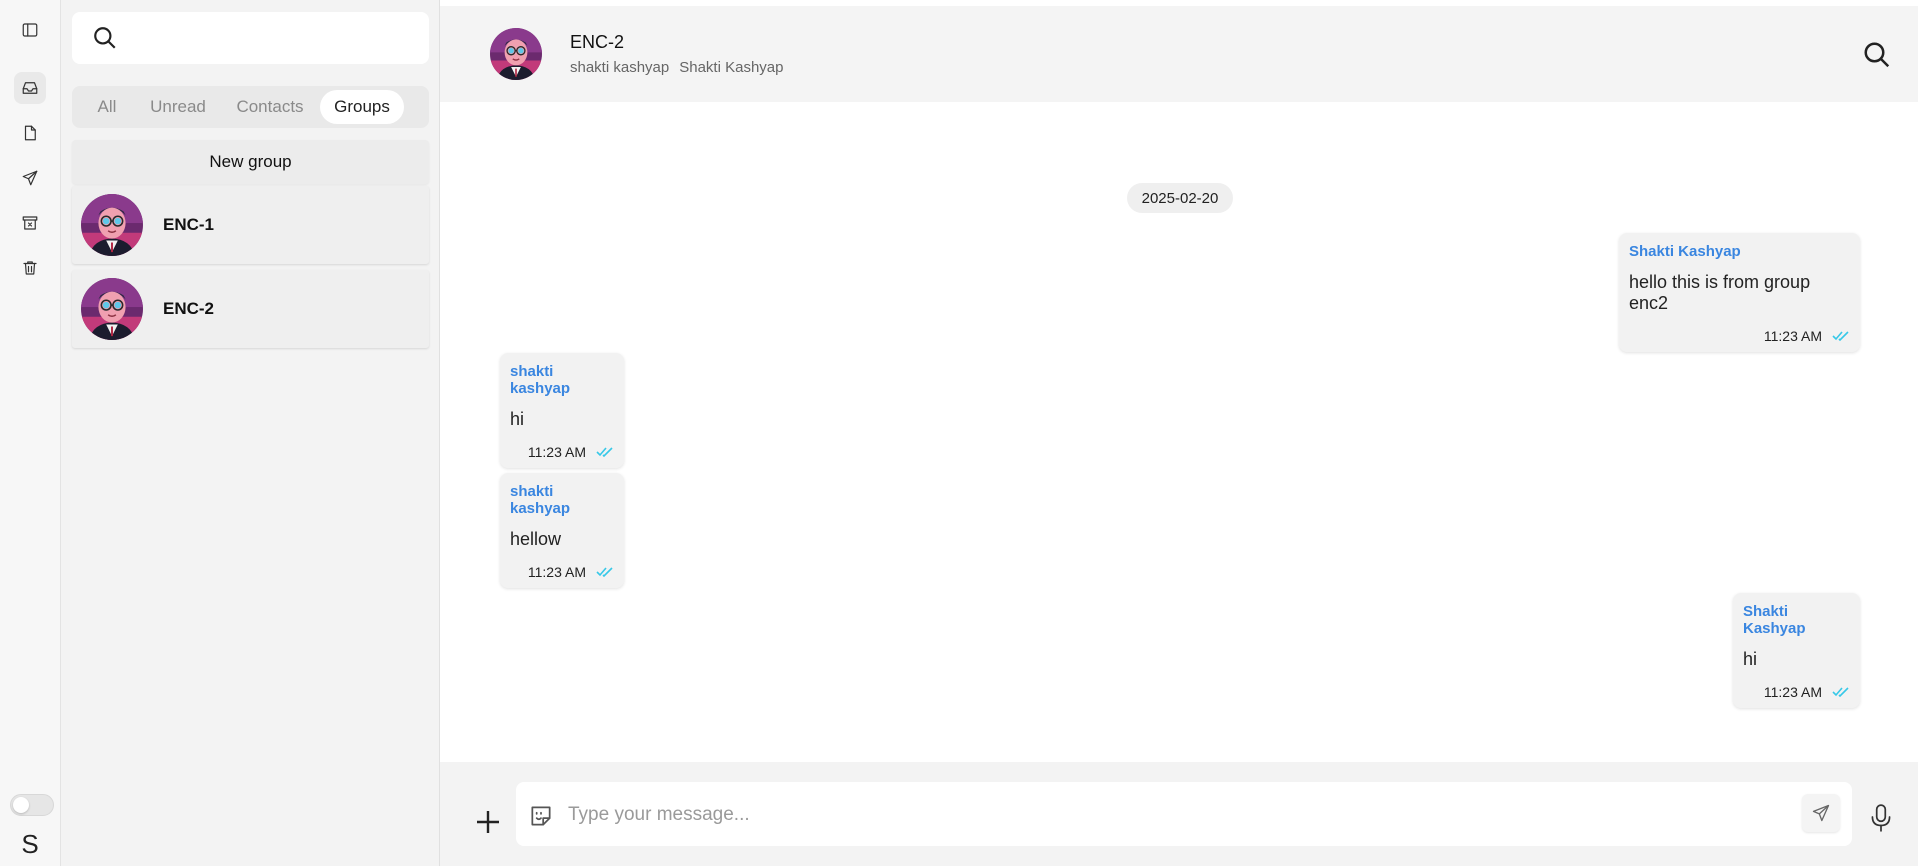 The height and width of the screenshot is (866, 1918). I want to click on message-bubble-incoming: shakti kashyap hi 11:23 AM, so click(562, 410).